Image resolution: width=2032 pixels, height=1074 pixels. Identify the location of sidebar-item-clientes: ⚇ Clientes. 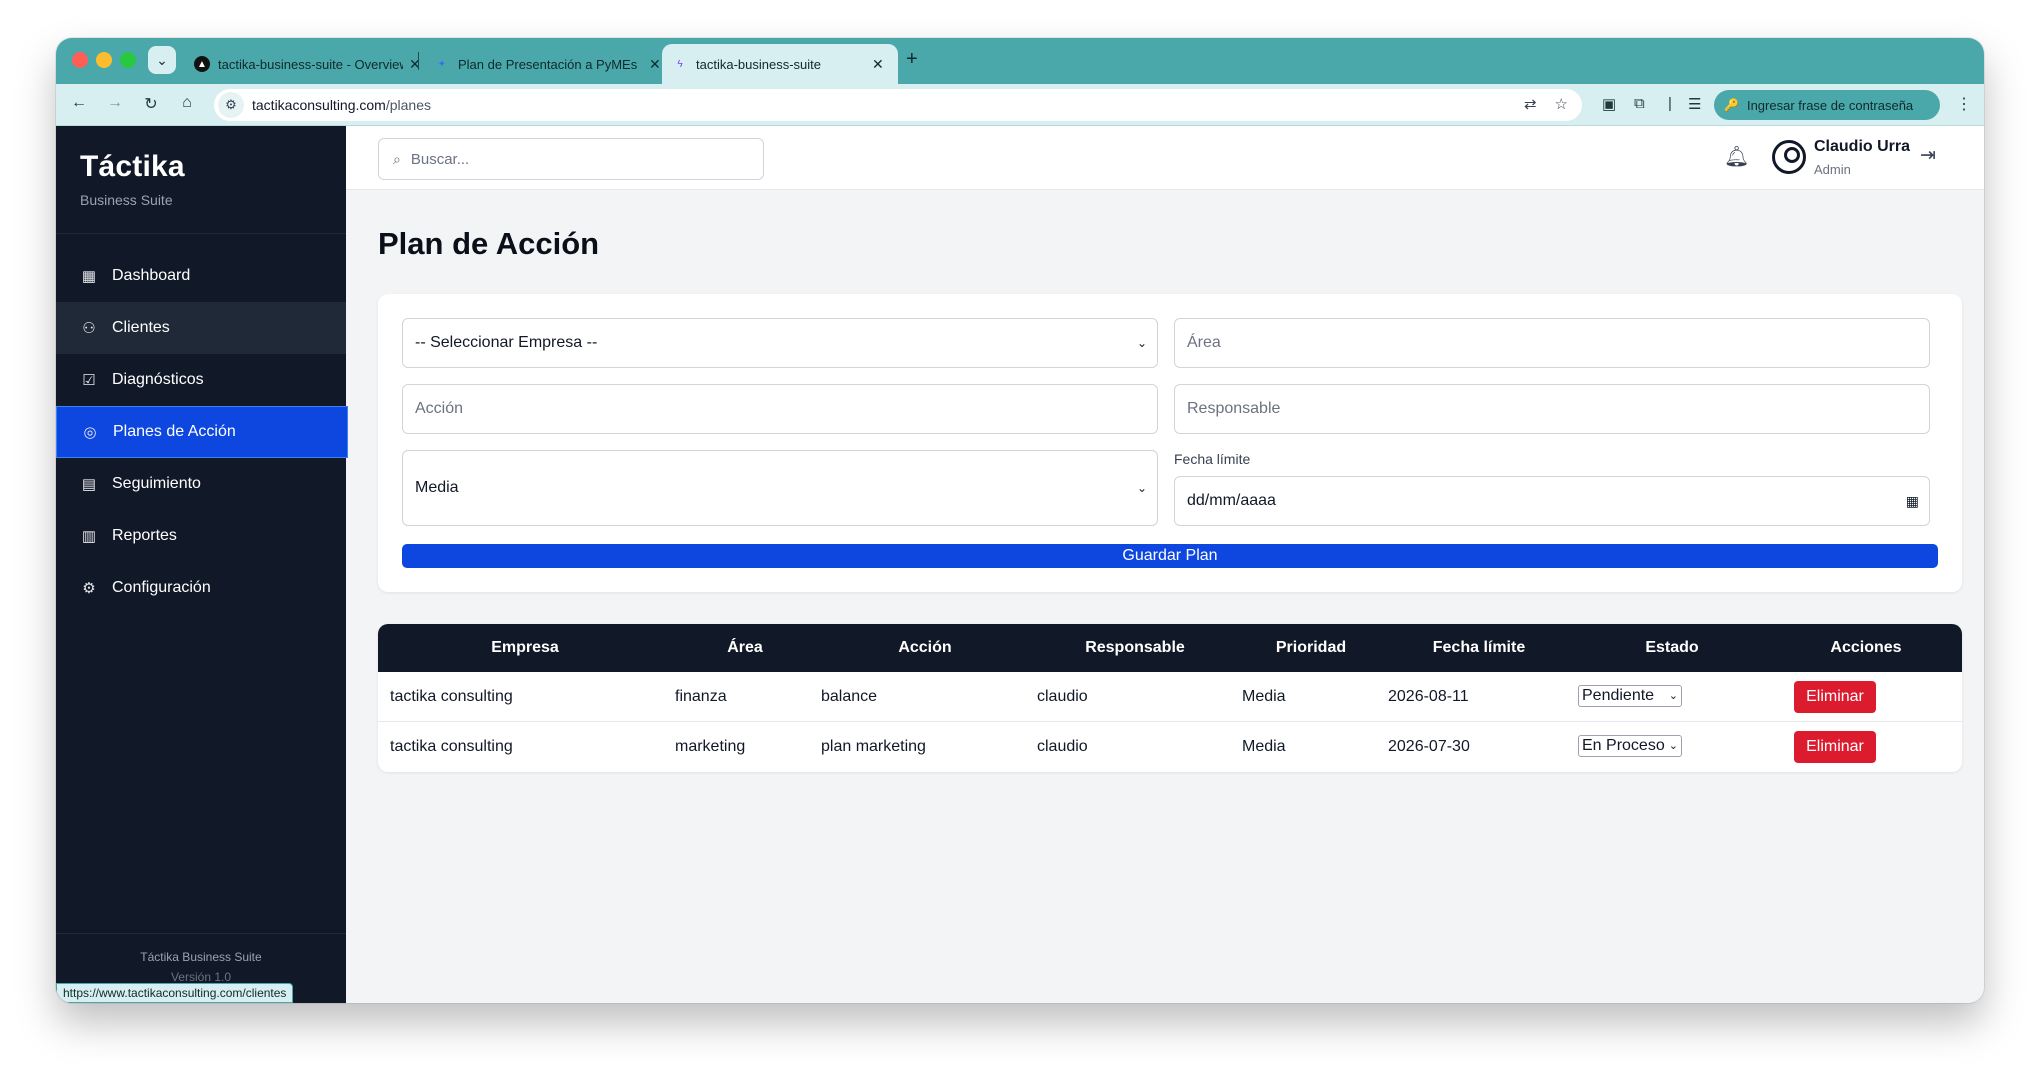
(201, 328).